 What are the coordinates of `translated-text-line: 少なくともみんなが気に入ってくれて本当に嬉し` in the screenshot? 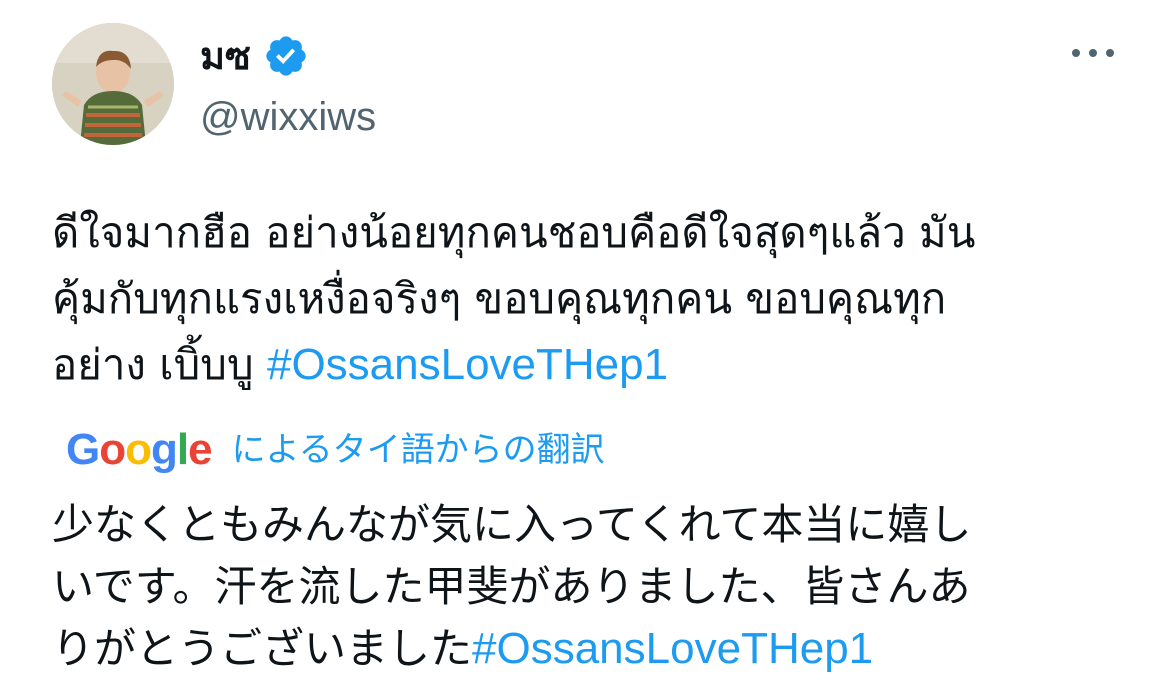 It's located at (512, 524).